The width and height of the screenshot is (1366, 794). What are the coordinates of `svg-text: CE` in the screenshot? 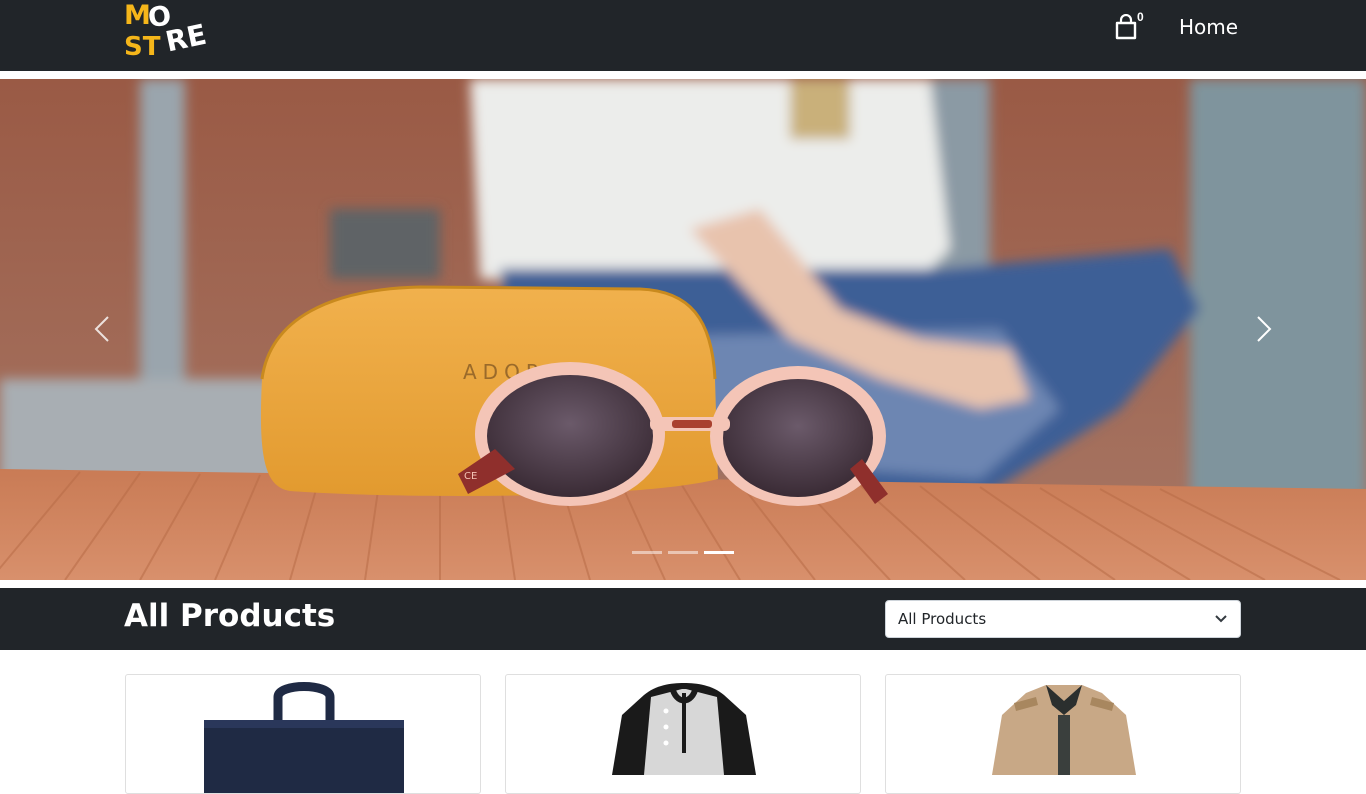 It's located at (470, 476).